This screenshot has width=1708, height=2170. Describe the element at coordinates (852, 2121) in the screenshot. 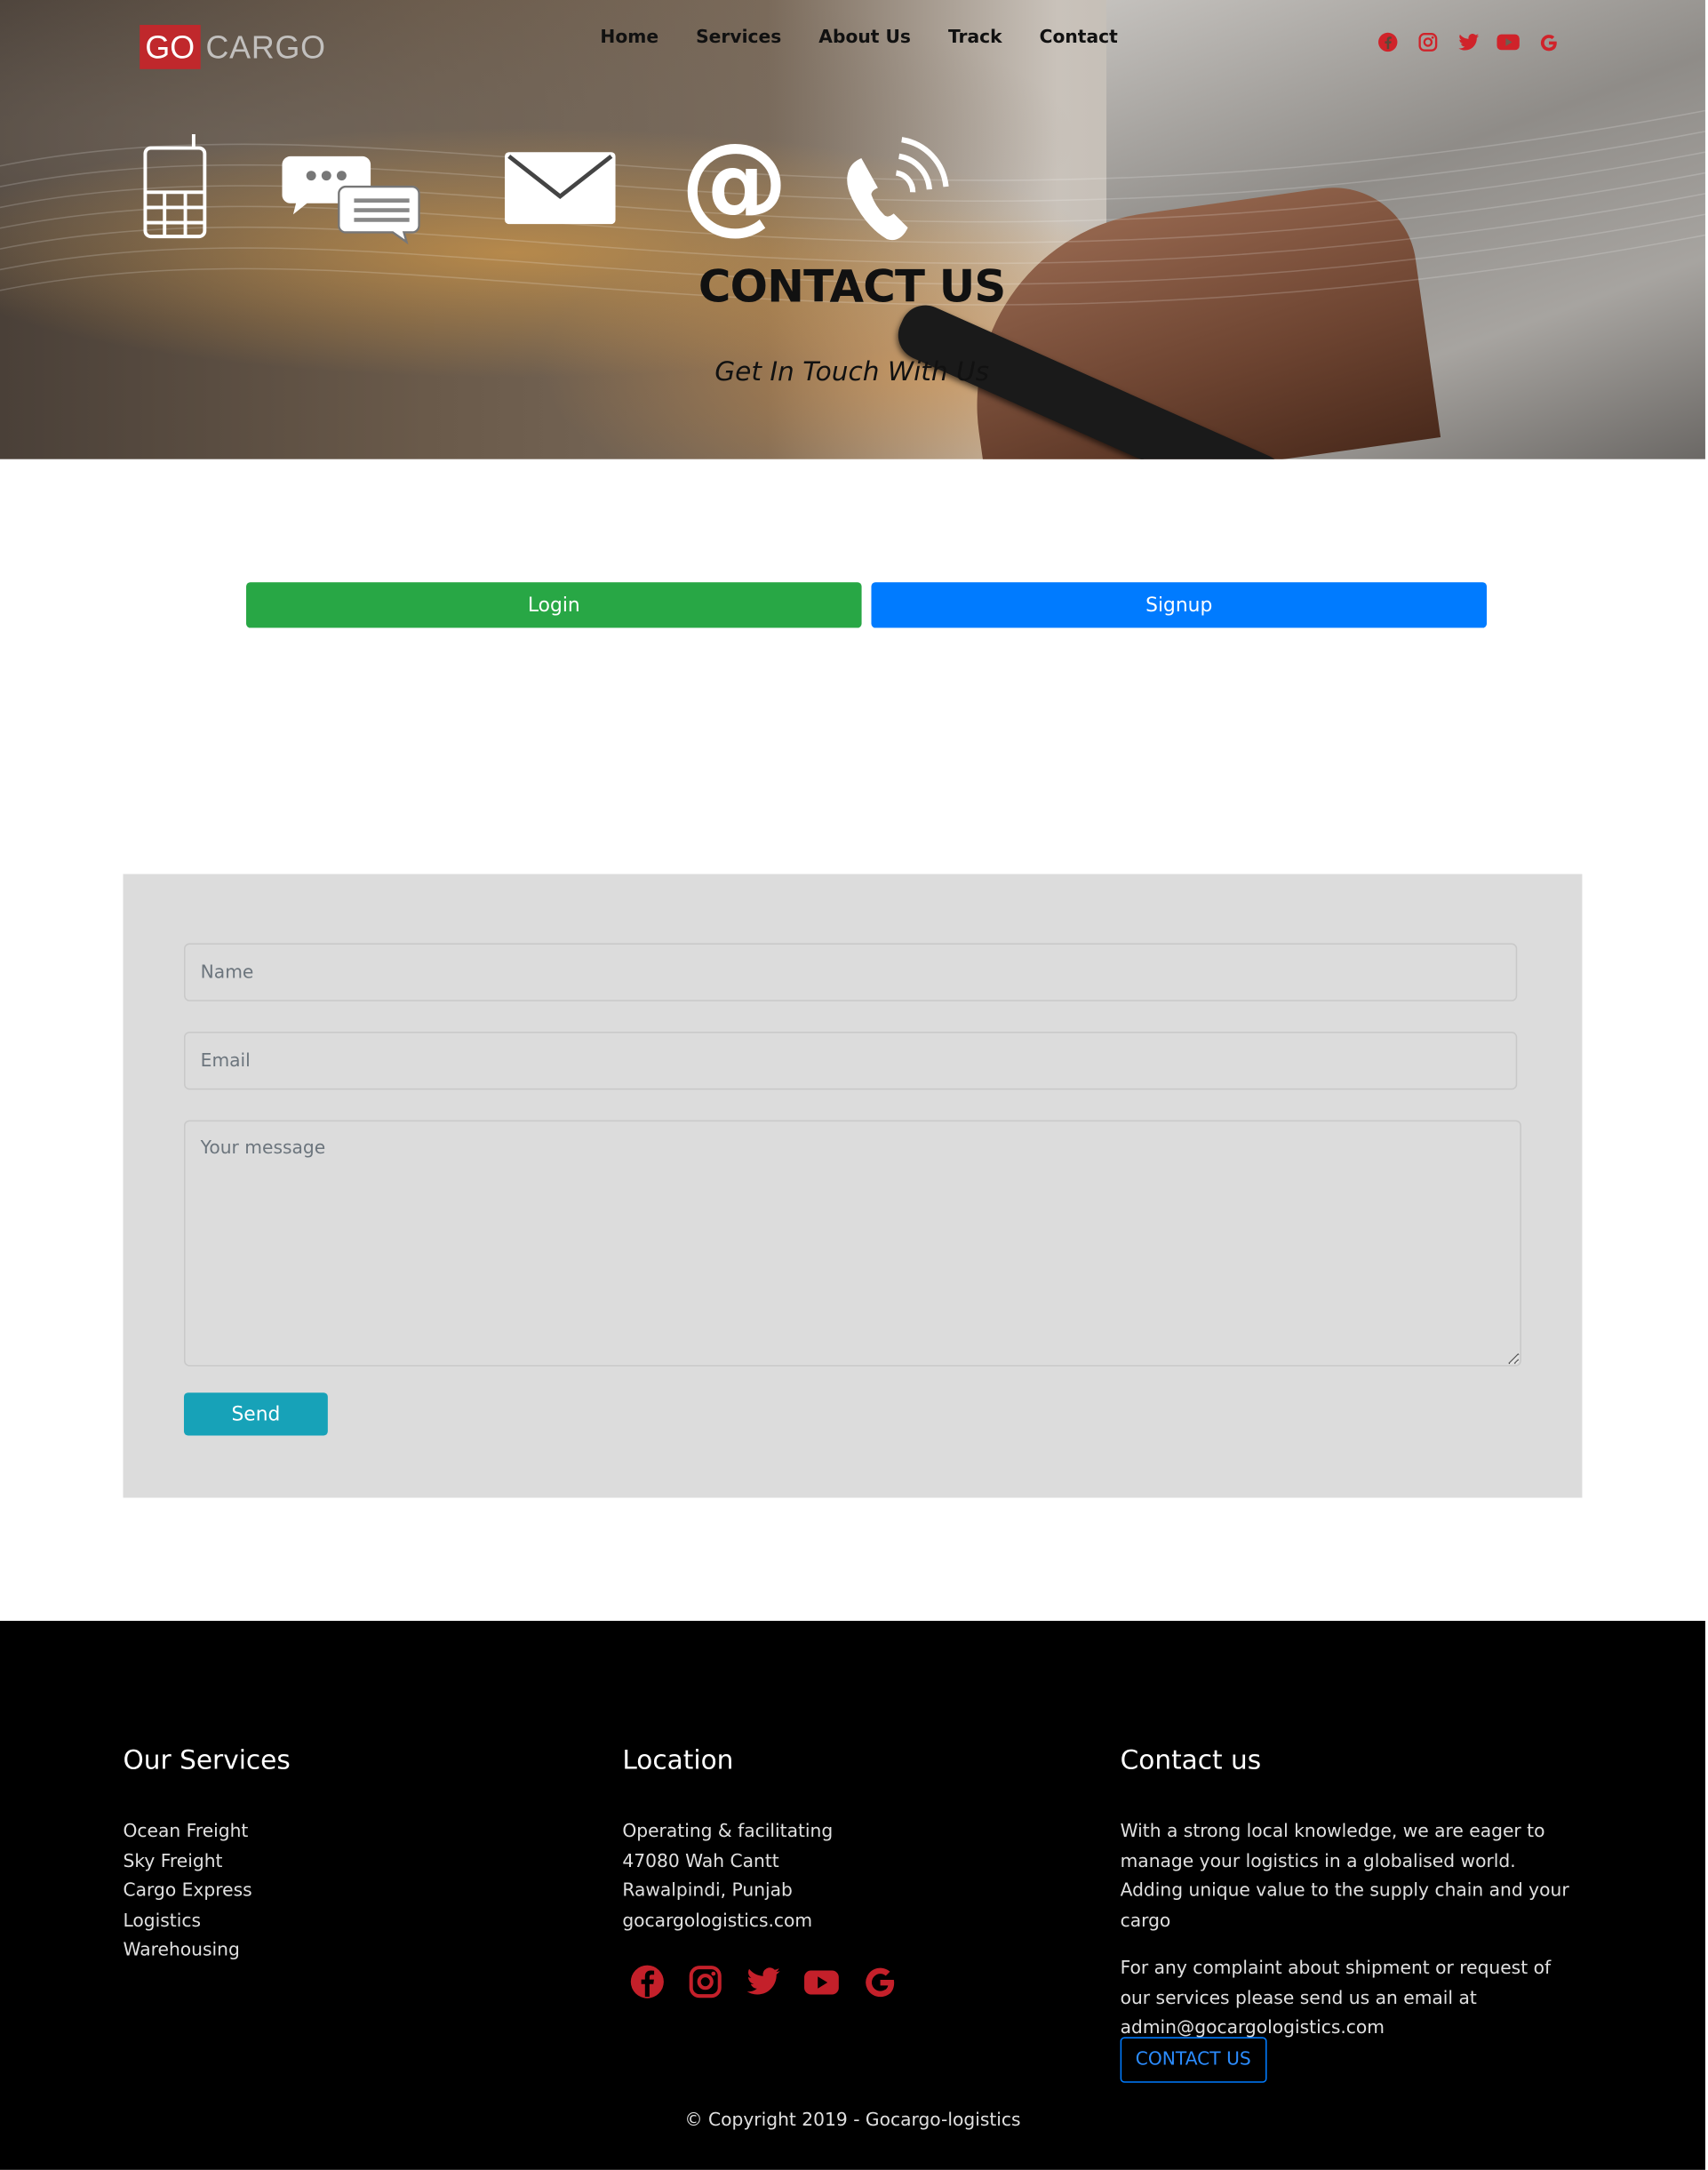

I see `copyright-text: © Copyright 2019 - Gocargo-logistics` at that location.